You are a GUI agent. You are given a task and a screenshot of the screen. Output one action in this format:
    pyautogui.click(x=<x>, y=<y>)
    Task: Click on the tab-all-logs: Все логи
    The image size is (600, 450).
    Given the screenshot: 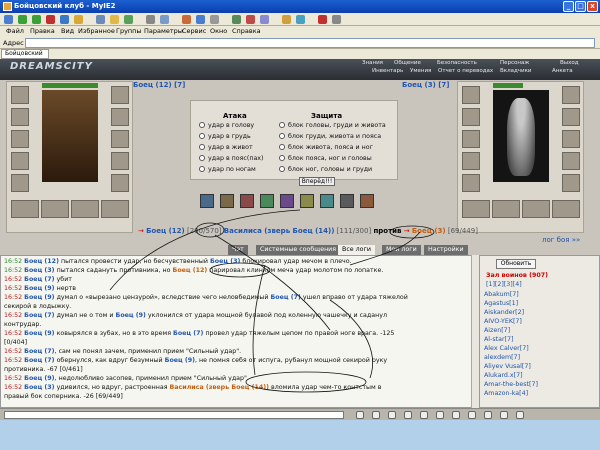 What is the action you would take?
    pyautogui.click(x=356, y=250)
    